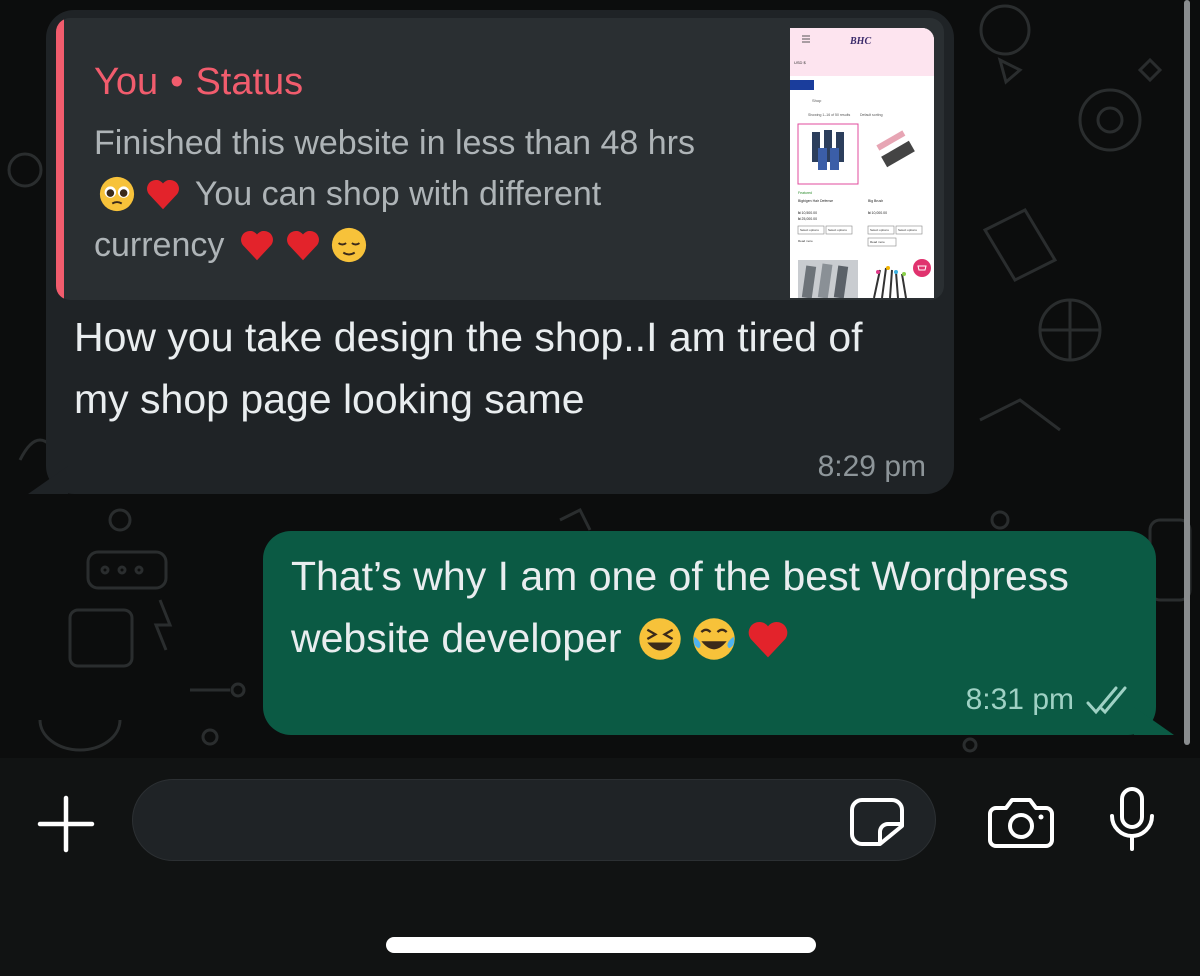 The height and width of the screenshot is (976, 1200). Describe the element at coordinates (879, 230) in the screenshot. I see `thumb-product2-select: Select options` at that location.